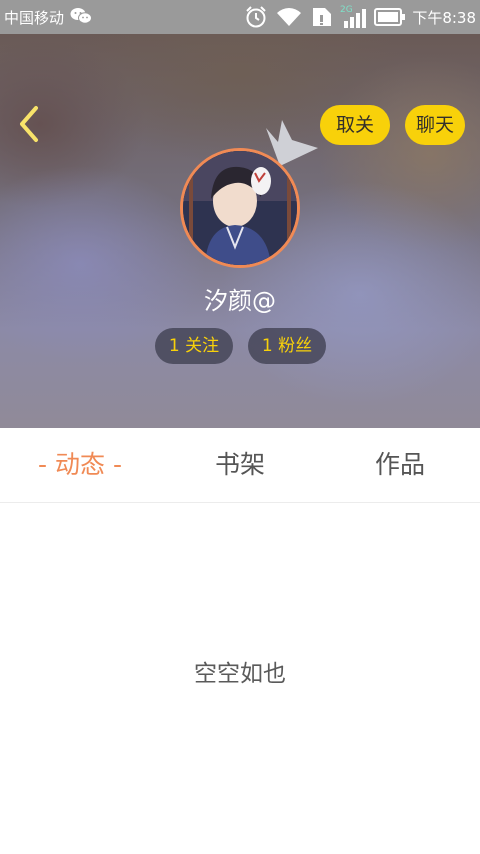 The image size is (480, 854). Describe the element at coordinates (256, 19) in the screenshot. I see `alarm-icon` at that location.